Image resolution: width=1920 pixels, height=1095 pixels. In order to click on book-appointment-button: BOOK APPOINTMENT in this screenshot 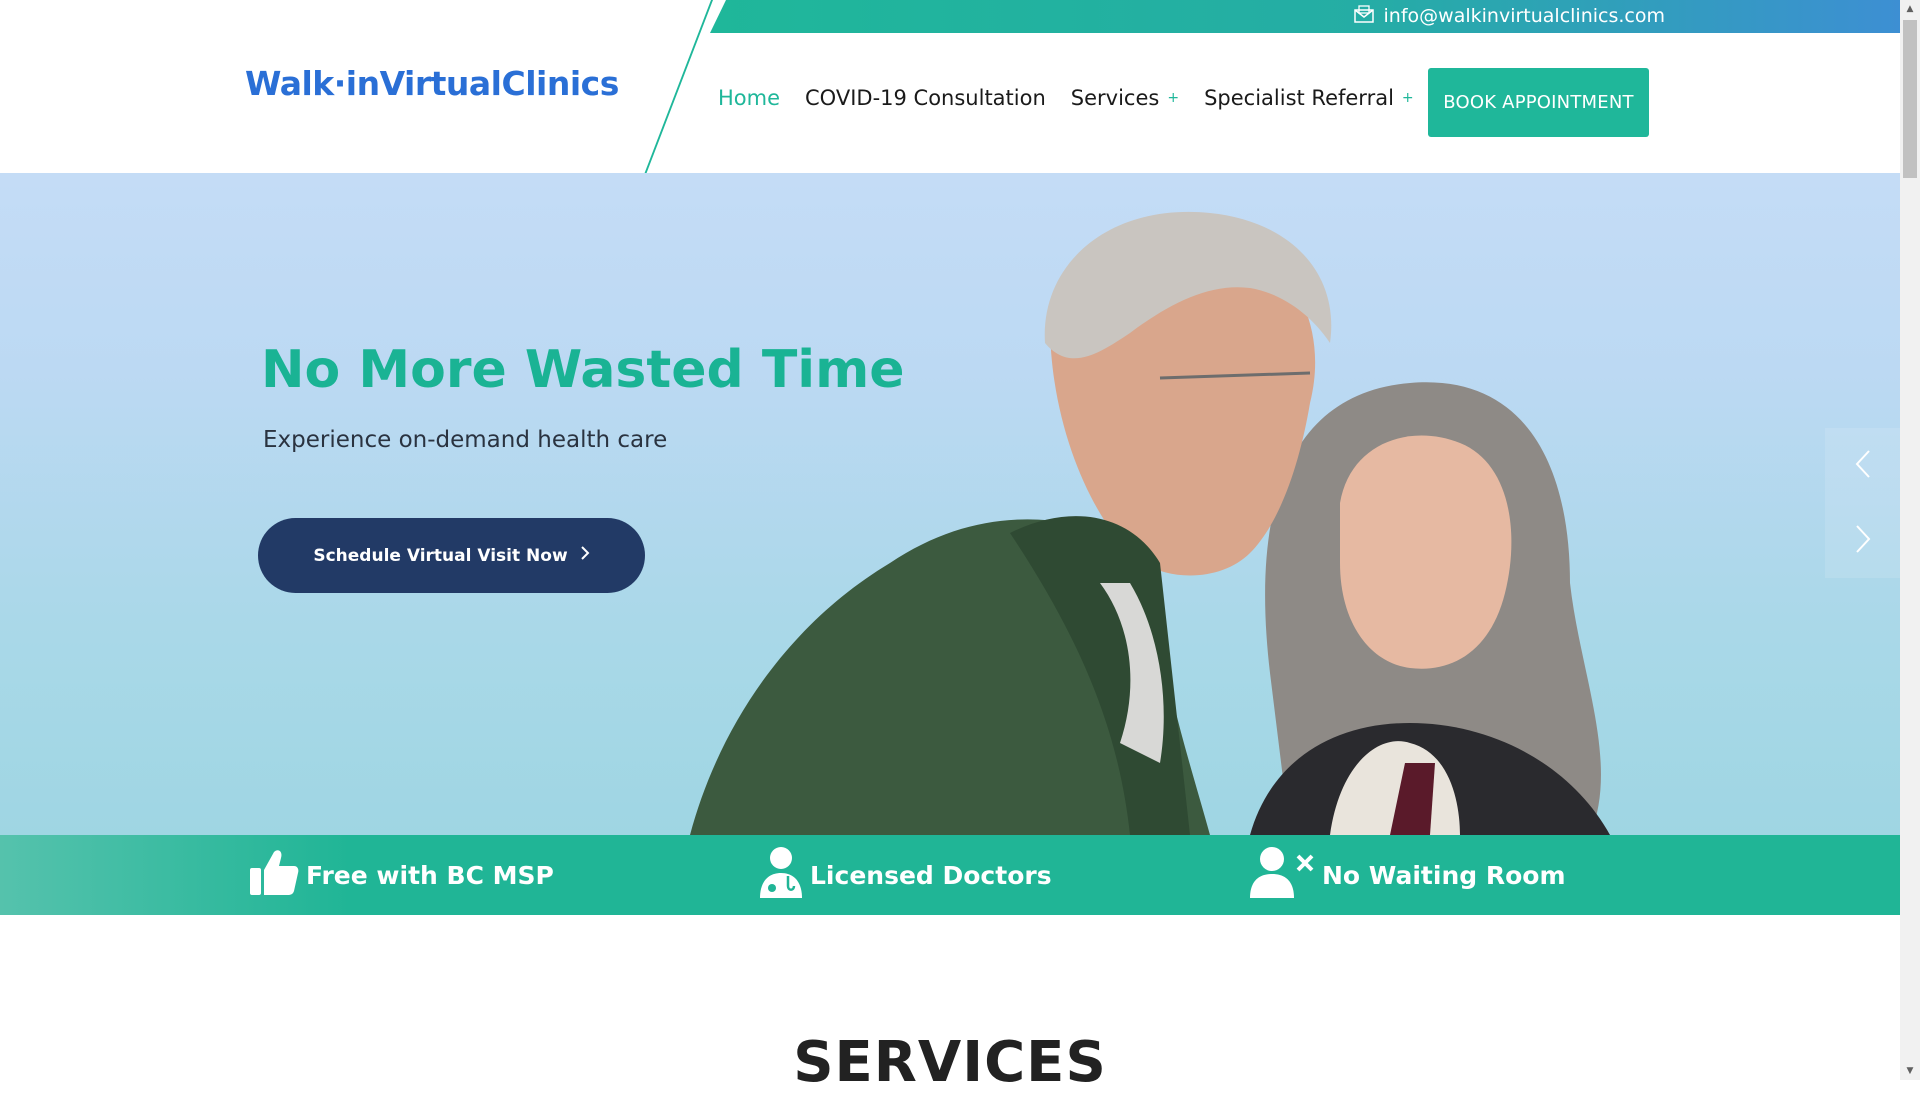, I will do `click(1538, 102)`.